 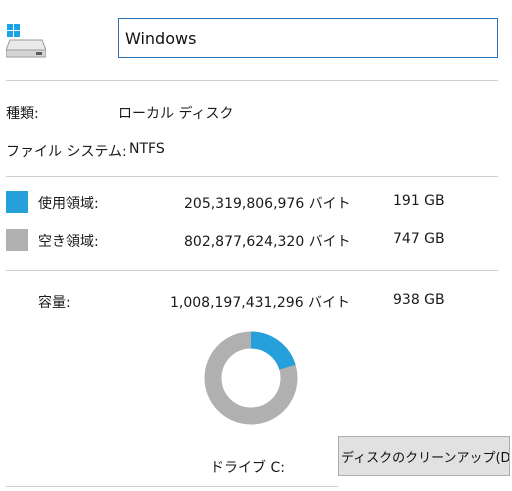 I want to click on free-space-gb: 747 GB, so click(x=419, y=239).